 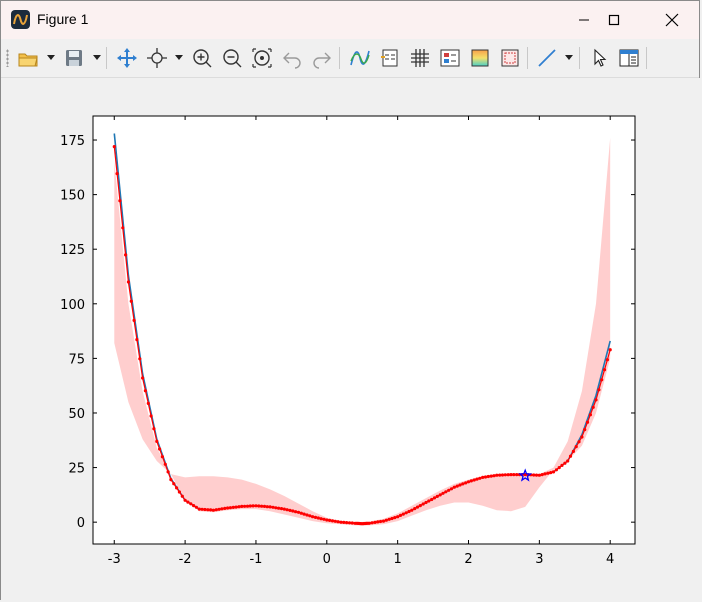 I want to click on line-style-dropdown, so click(x=569, y=58).